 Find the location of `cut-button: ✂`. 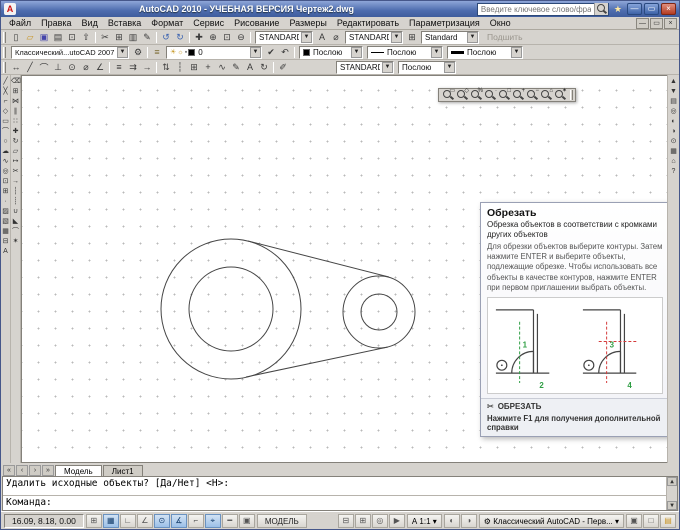

cut-button: ✂ is located at coordinates (105, 37).